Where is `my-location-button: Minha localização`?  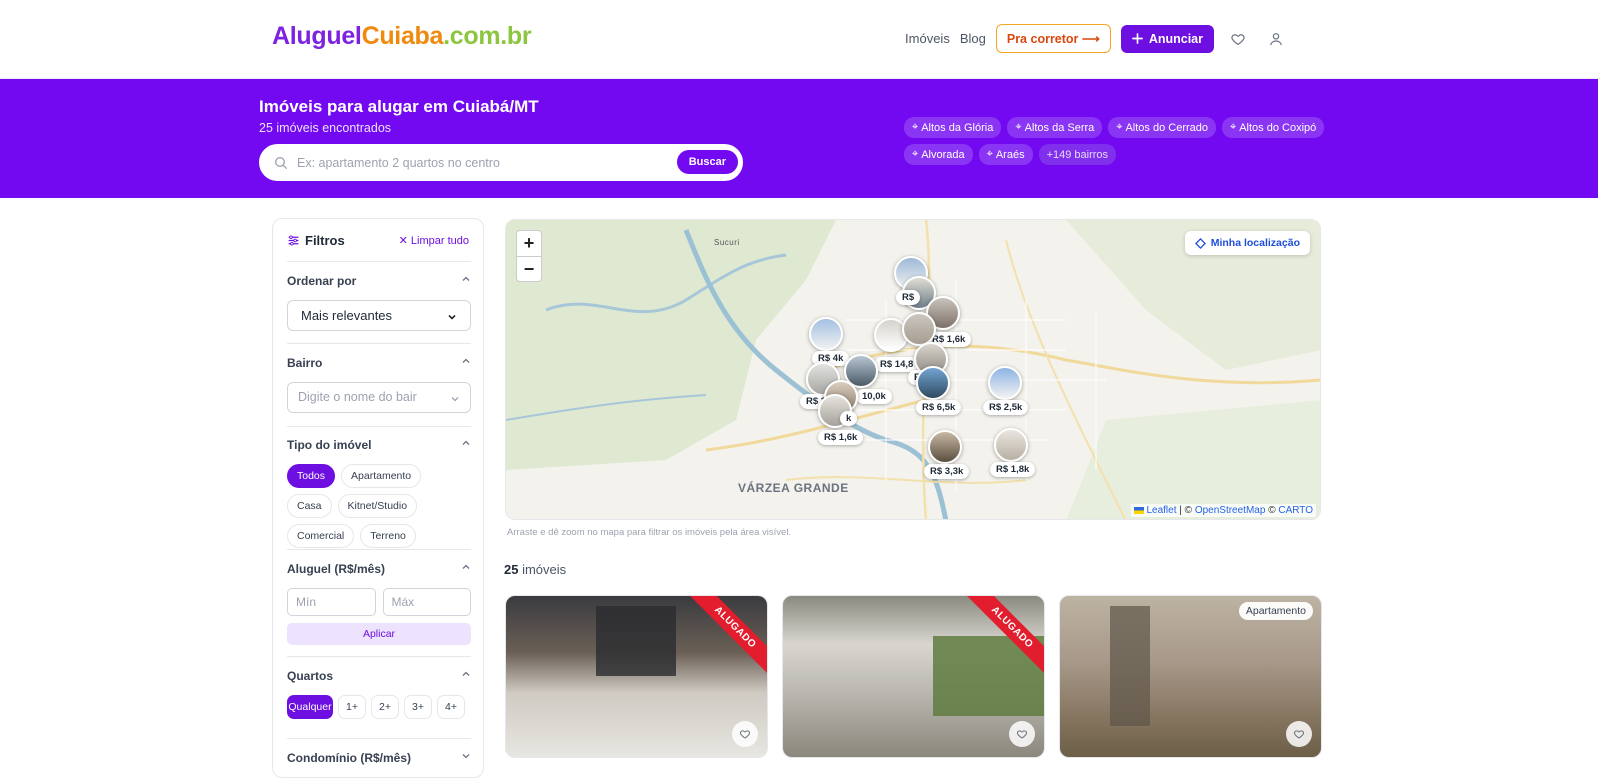
my-location-button: Minha localização is located at coordinates (1247, 243).